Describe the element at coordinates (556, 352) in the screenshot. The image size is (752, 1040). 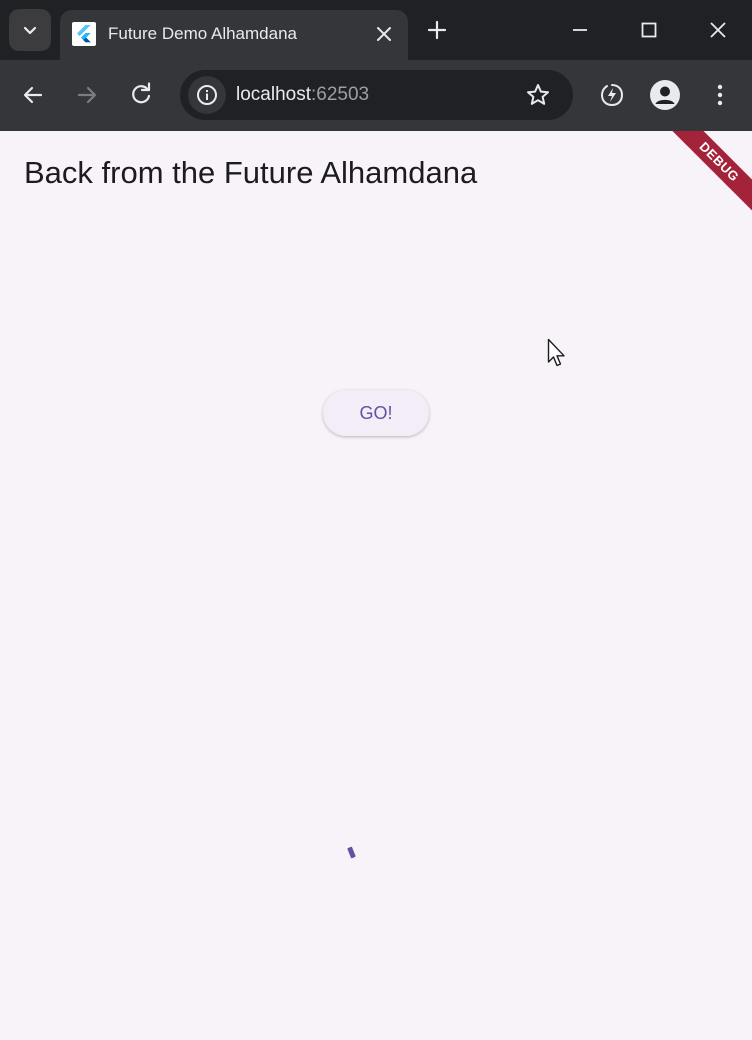
I see `mouse-cursor-icon` at that location.